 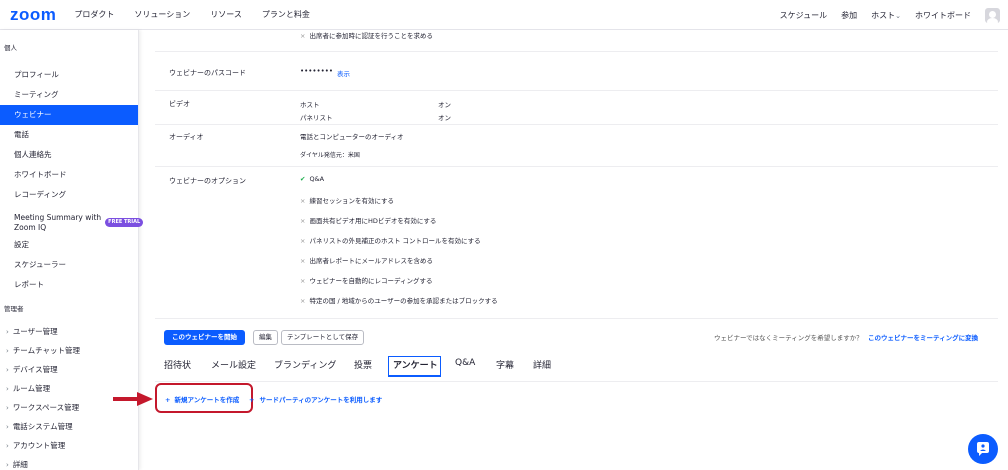 I want to click on option-auto-record: × ウェビナーを自動的にレコーディングする, so click(x=366, y=280).